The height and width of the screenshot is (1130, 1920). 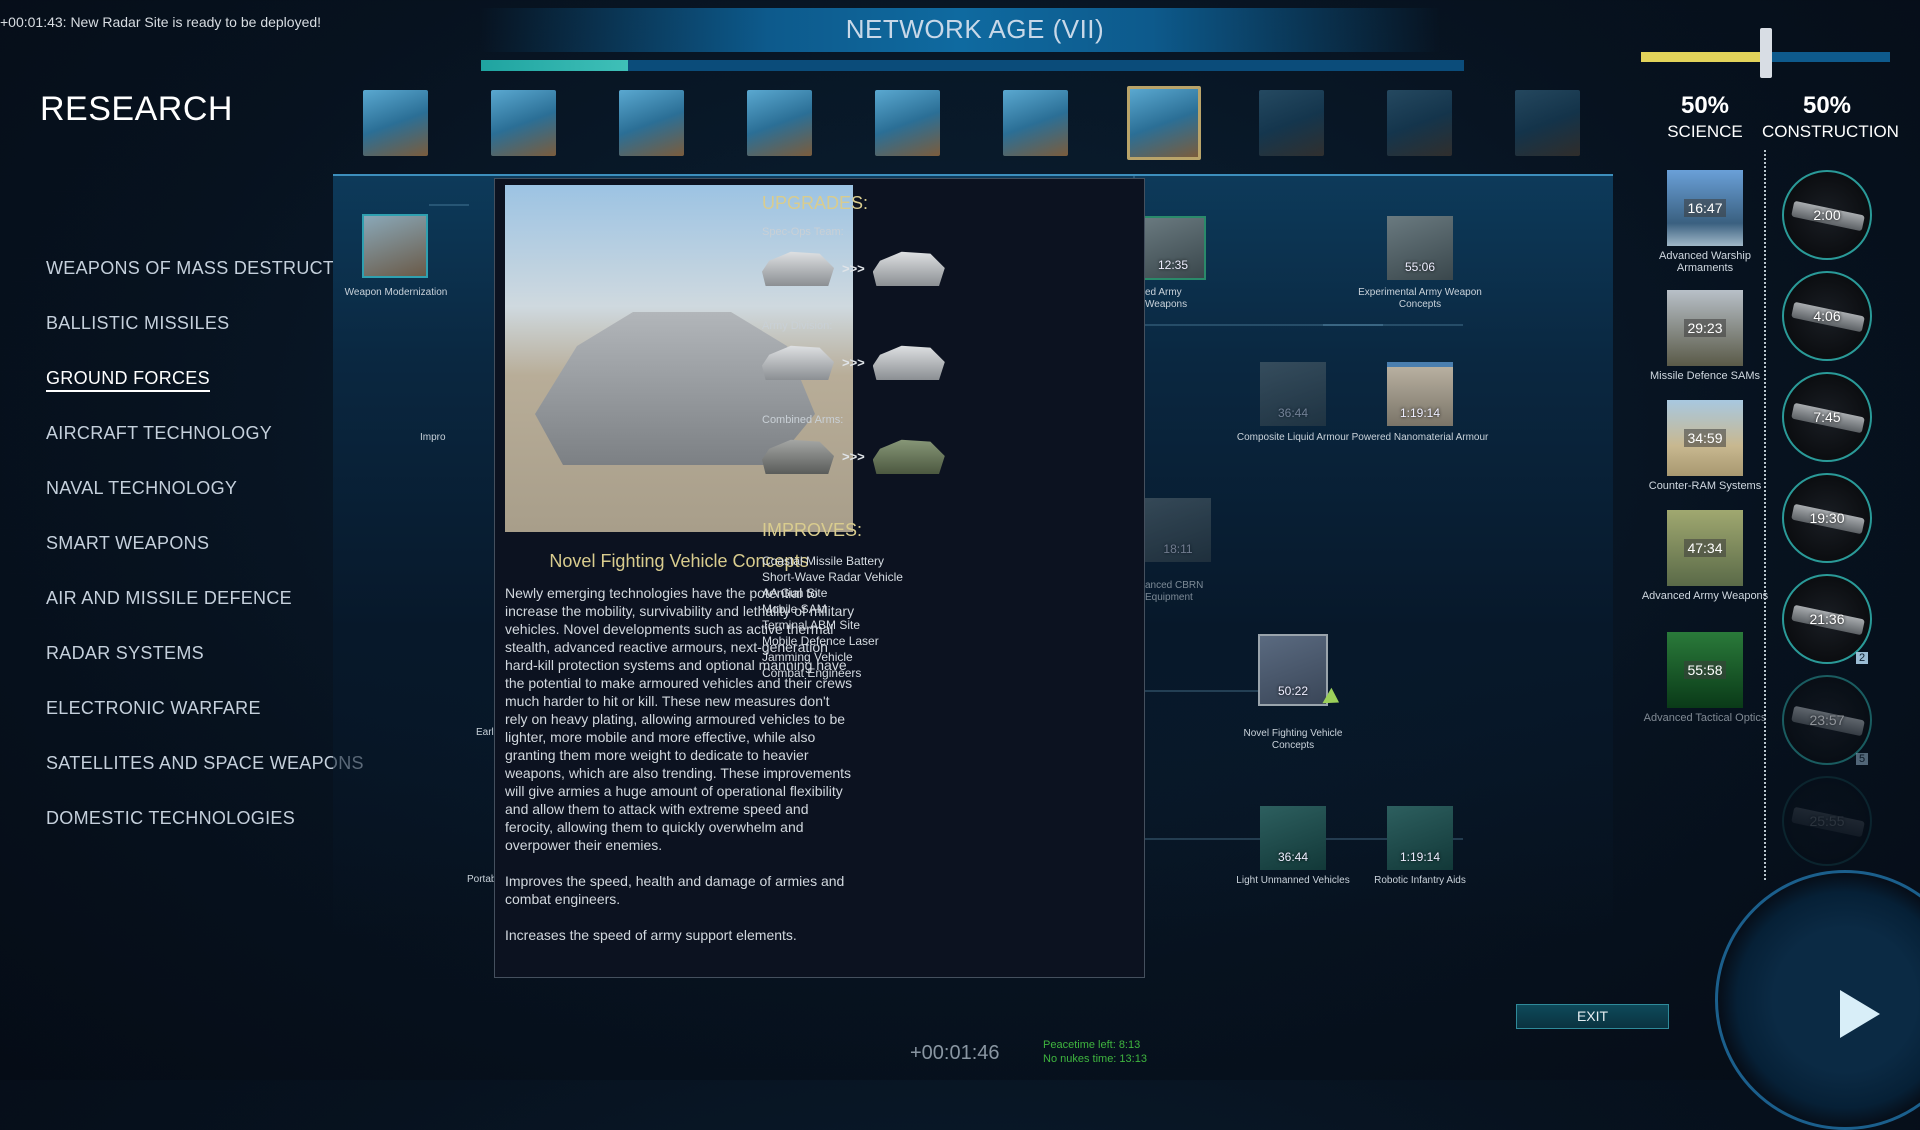 I want to click on construction-queue-item: 23:57, so click(x=1827, y=720).